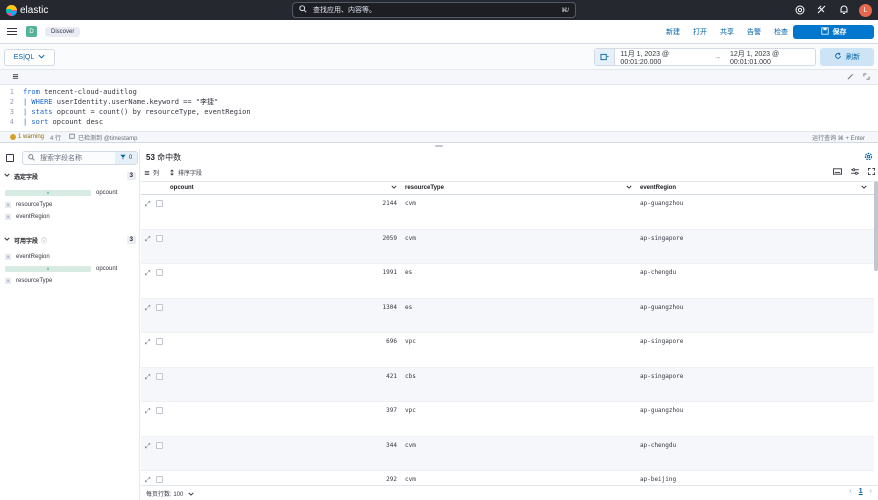  What do you see at coordinates (151, 172) in the screenshot?
I see `columns-button: 列` at bounding box center [151, 172].